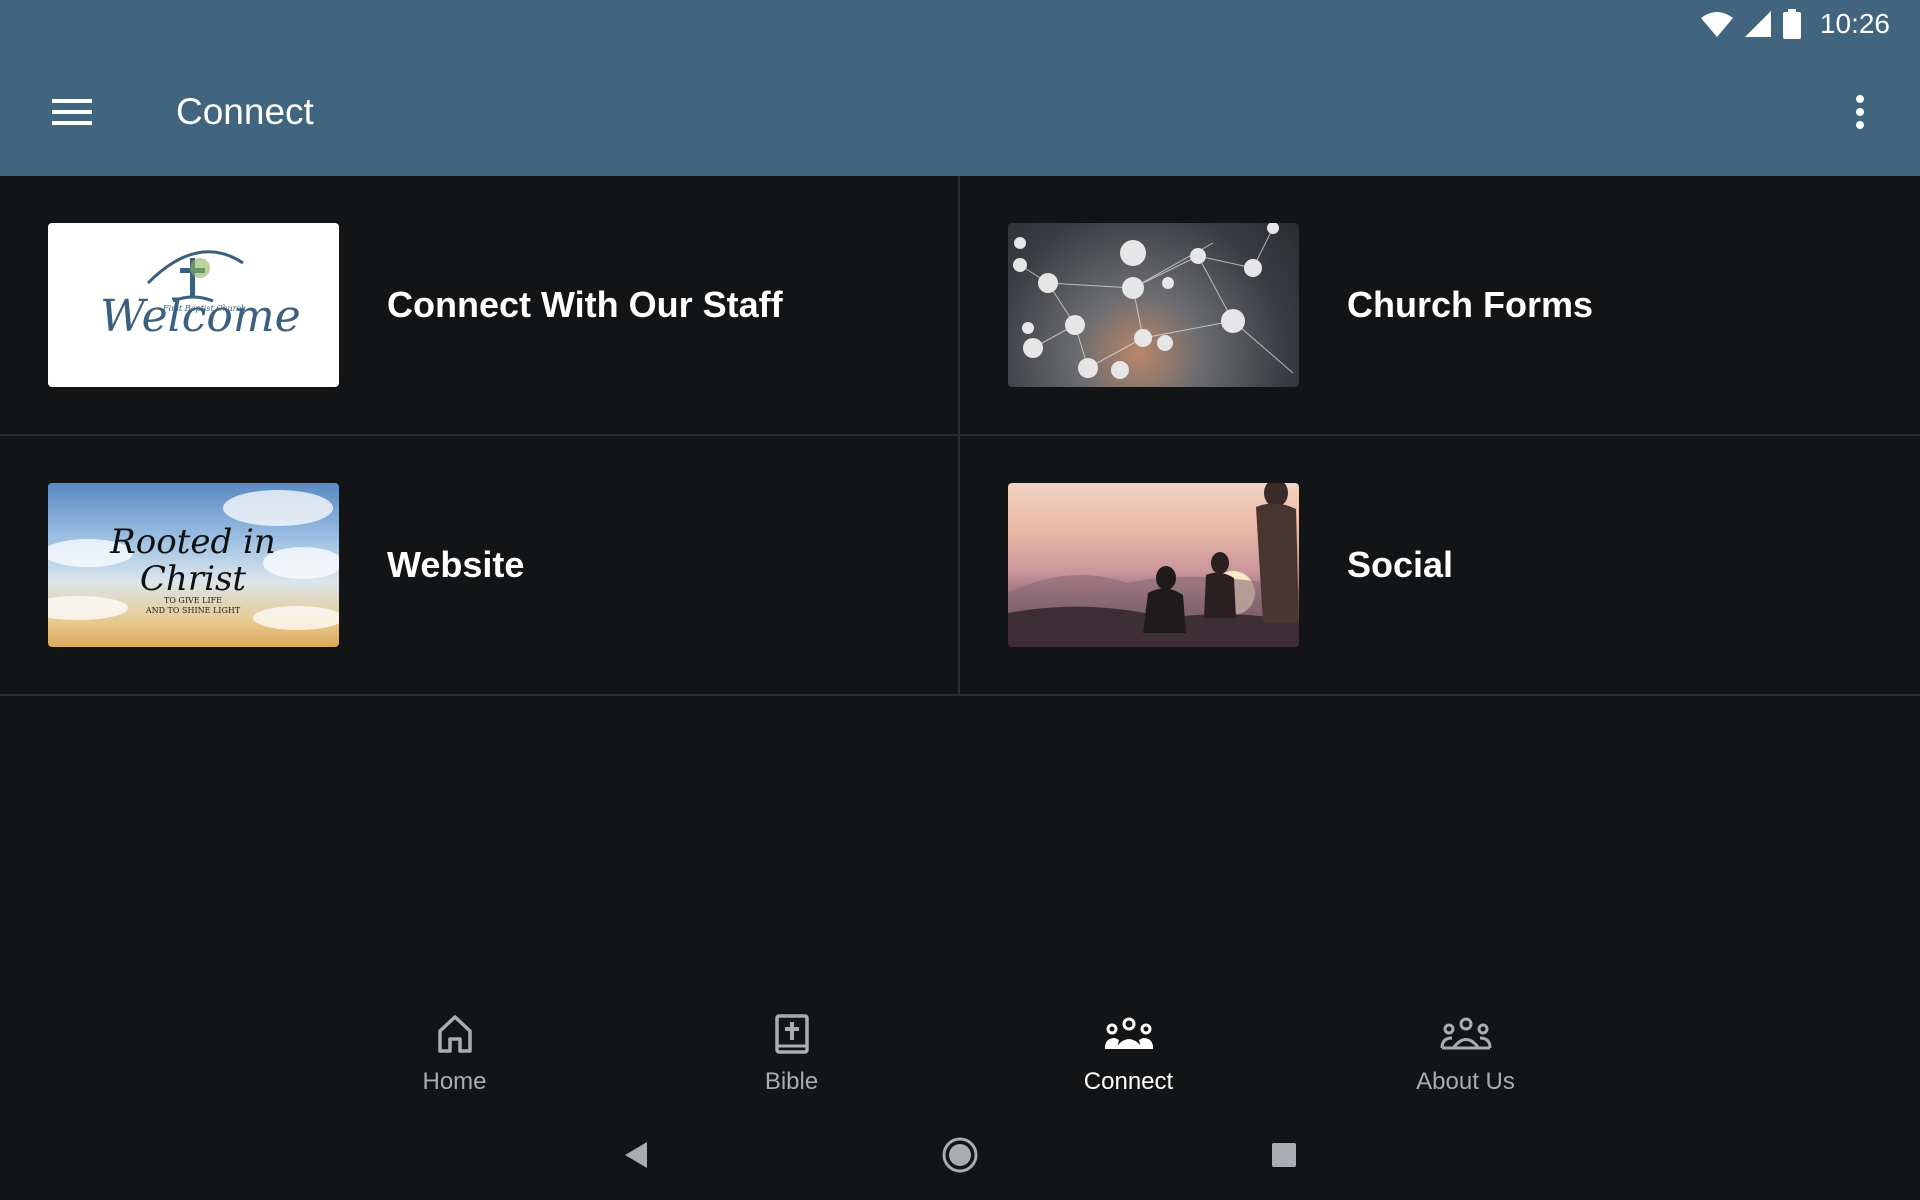 The image size is (1920, 1200). I want to click on item-label: Church Forms, so click(1470, 304).